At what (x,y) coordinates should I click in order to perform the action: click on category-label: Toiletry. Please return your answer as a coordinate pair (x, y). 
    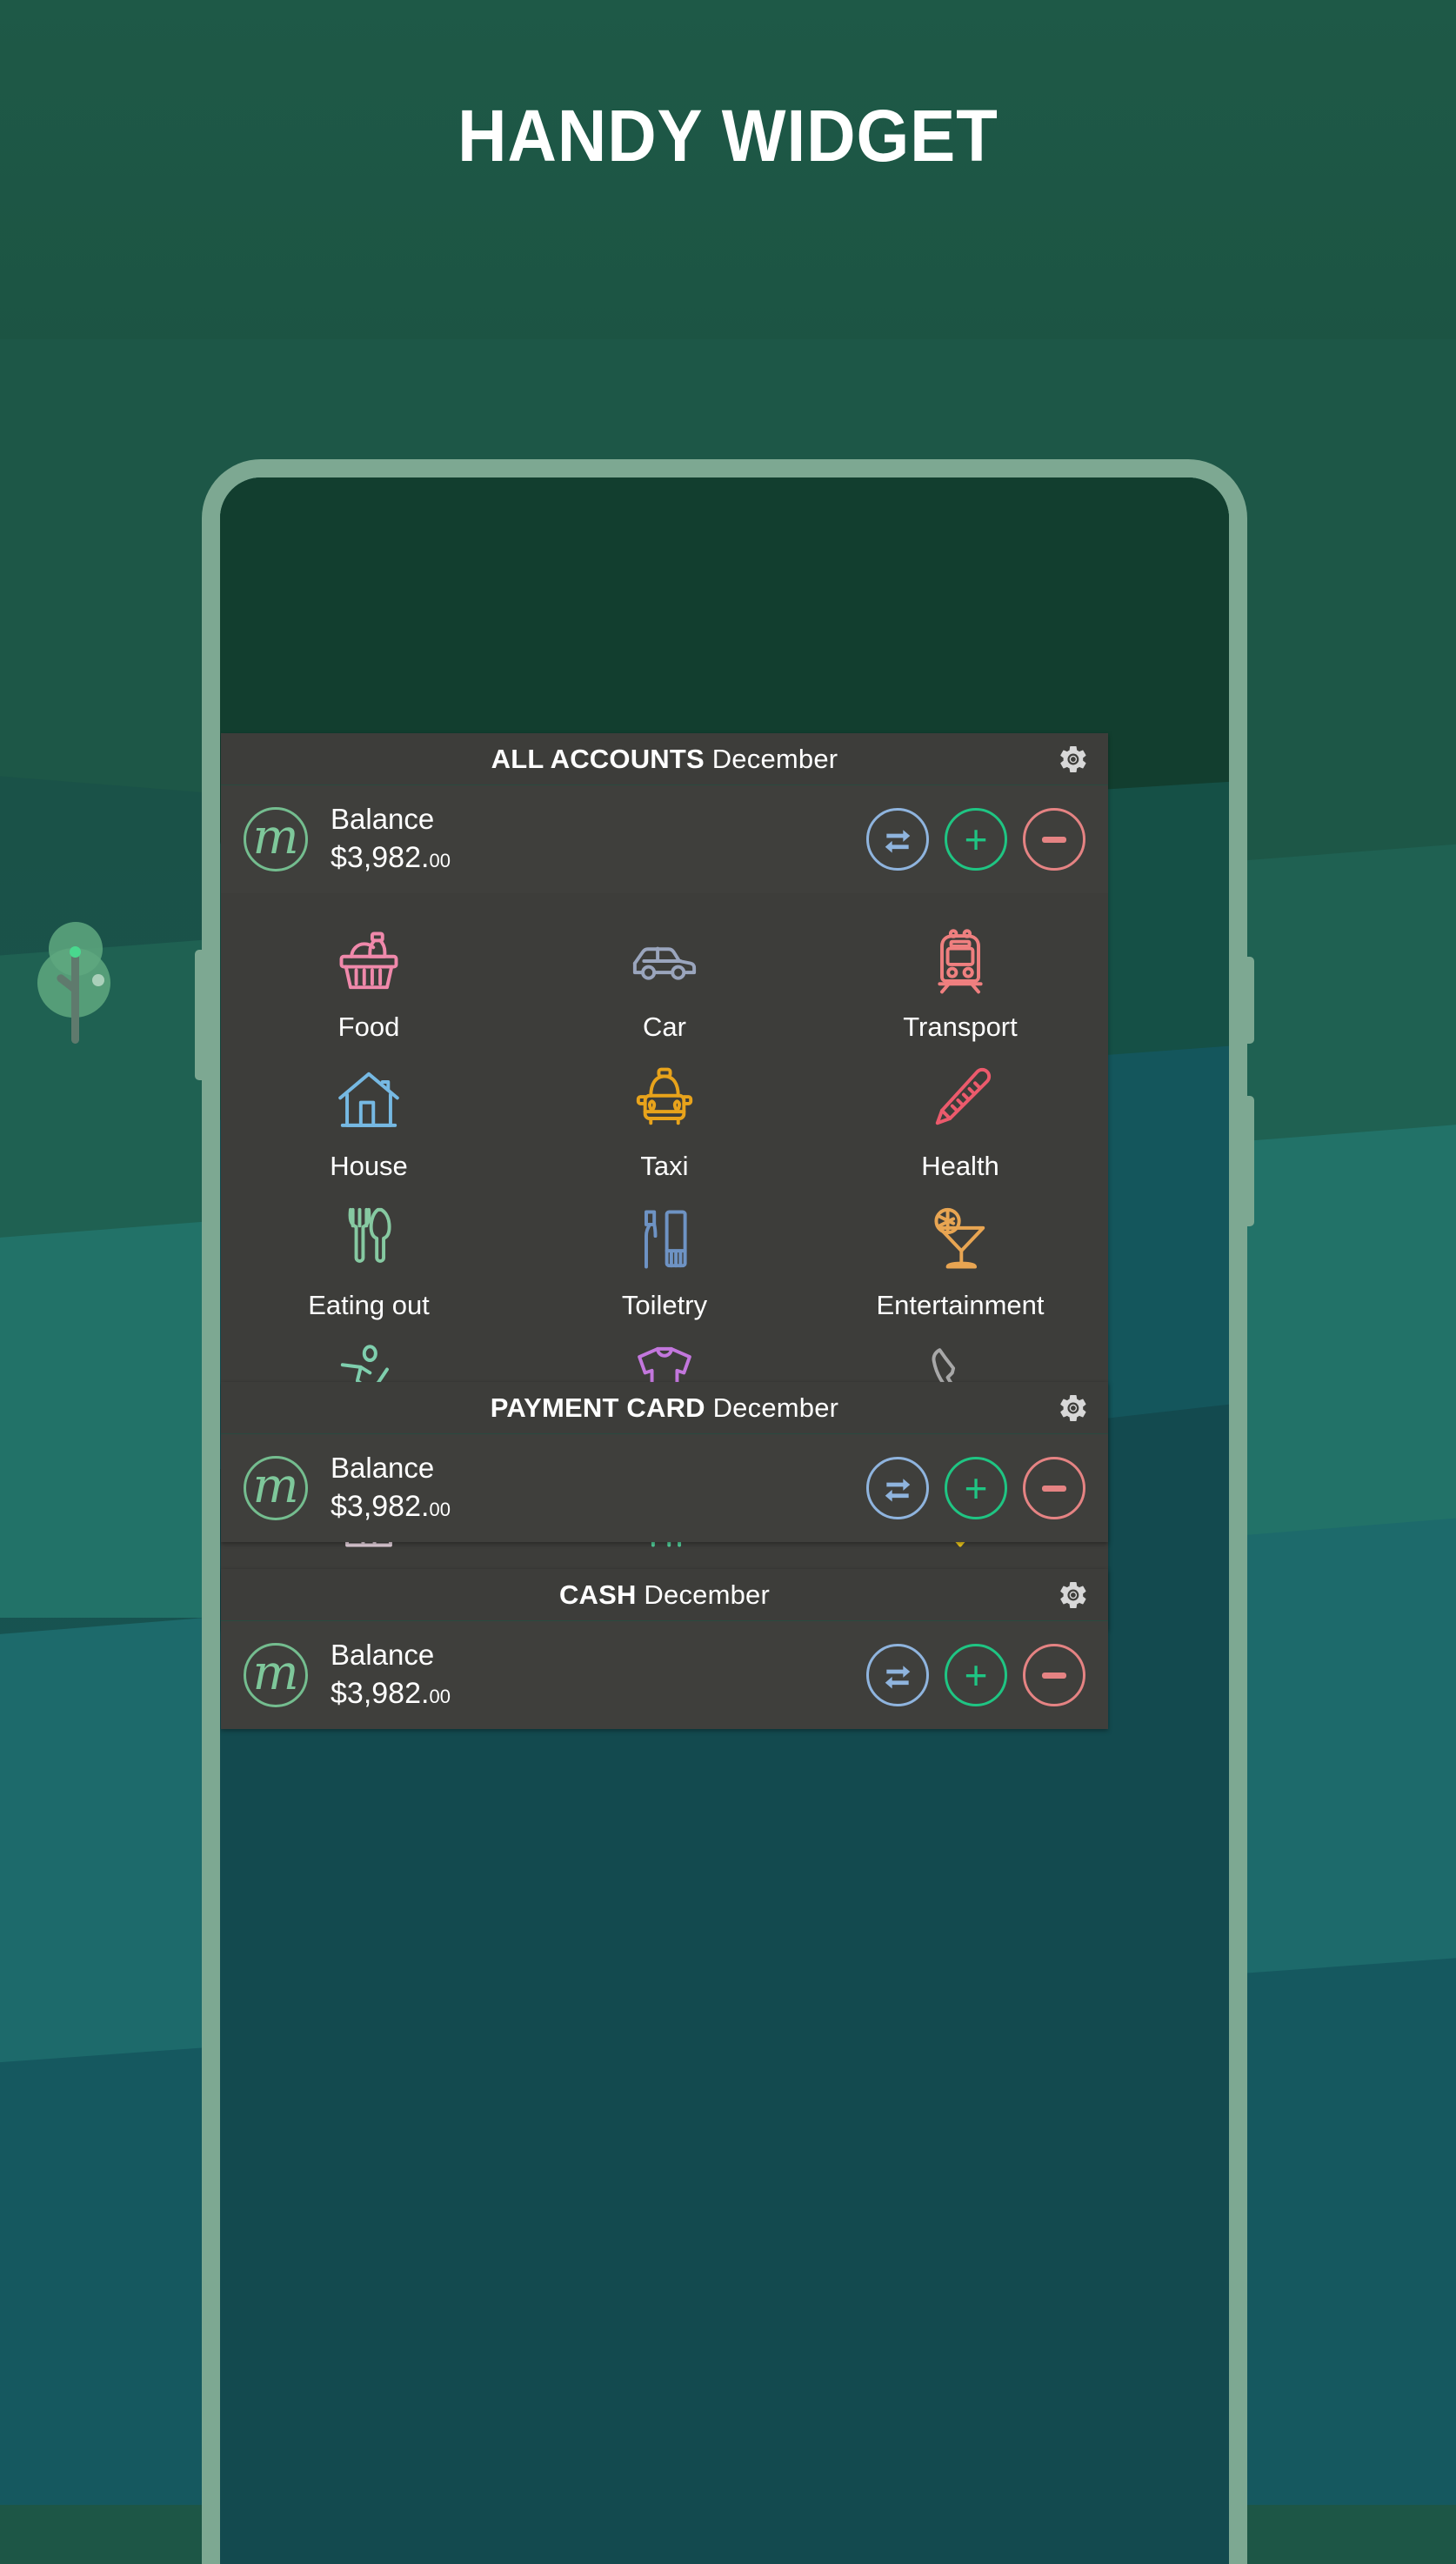
    Looking at the image, I should click on (664, 1305).